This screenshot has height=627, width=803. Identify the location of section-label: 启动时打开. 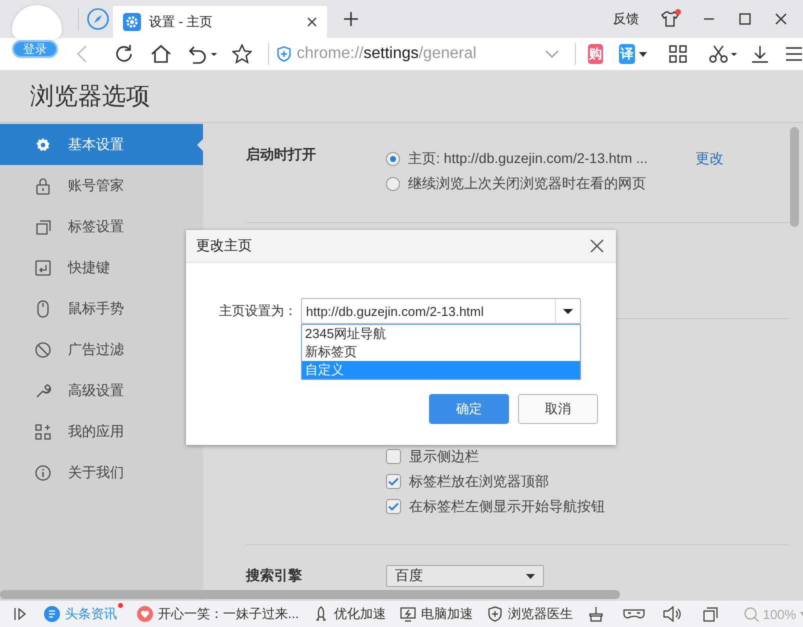
(281, 155).